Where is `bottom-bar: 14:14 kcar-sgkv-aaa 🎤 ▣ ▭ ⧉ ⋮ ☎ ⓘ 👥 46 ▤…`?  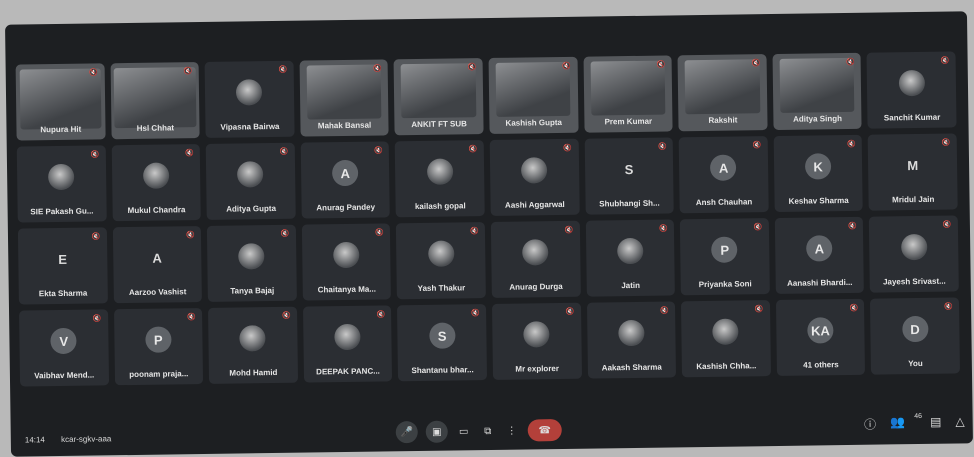
bottom-bar: 14:14 kcar-sgkv-aaa 🎤 ▣ ▭ ⧉ ⋮ ☎ ⓘ 👥 46 ▤… is located at coordinates (491, 428).